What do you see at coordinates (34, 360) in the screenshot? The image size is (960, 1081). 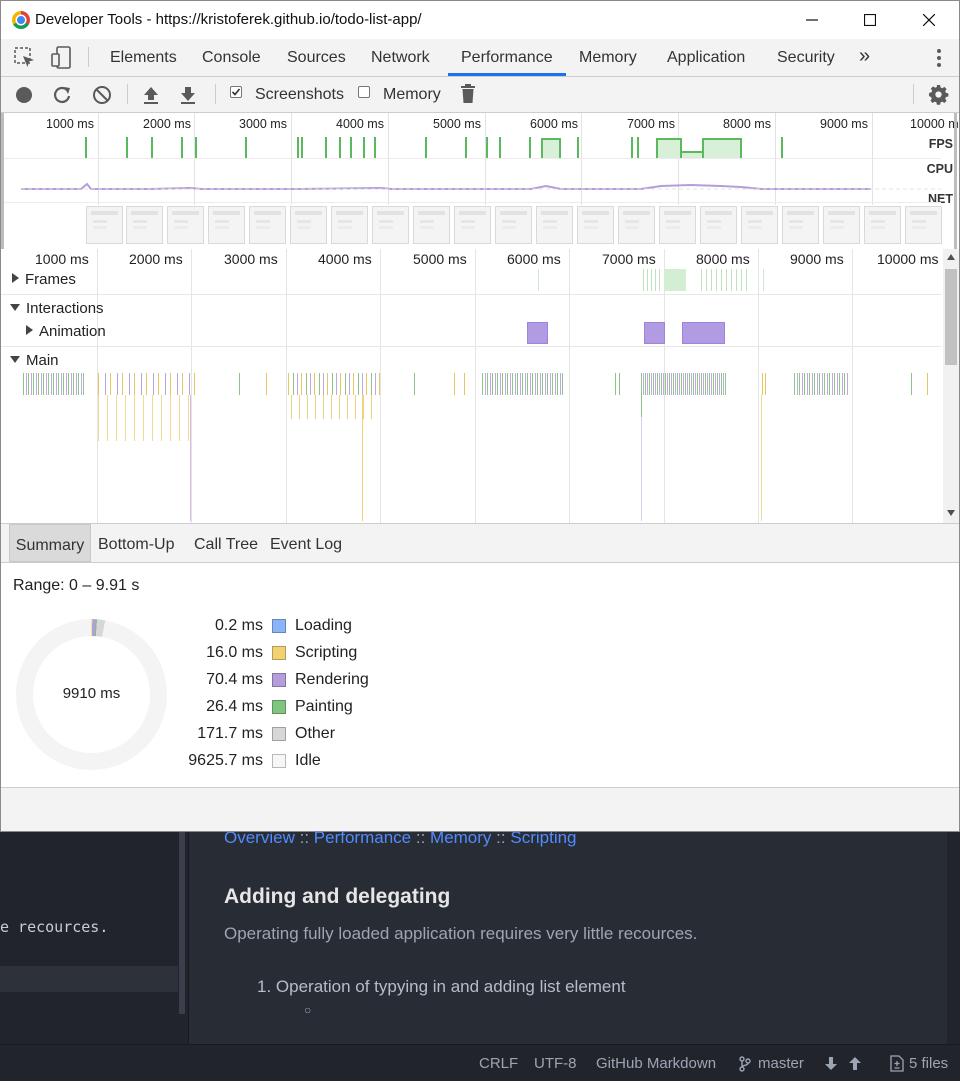 I see `main-track-toggle: Main` at bounding box center [34, 360].